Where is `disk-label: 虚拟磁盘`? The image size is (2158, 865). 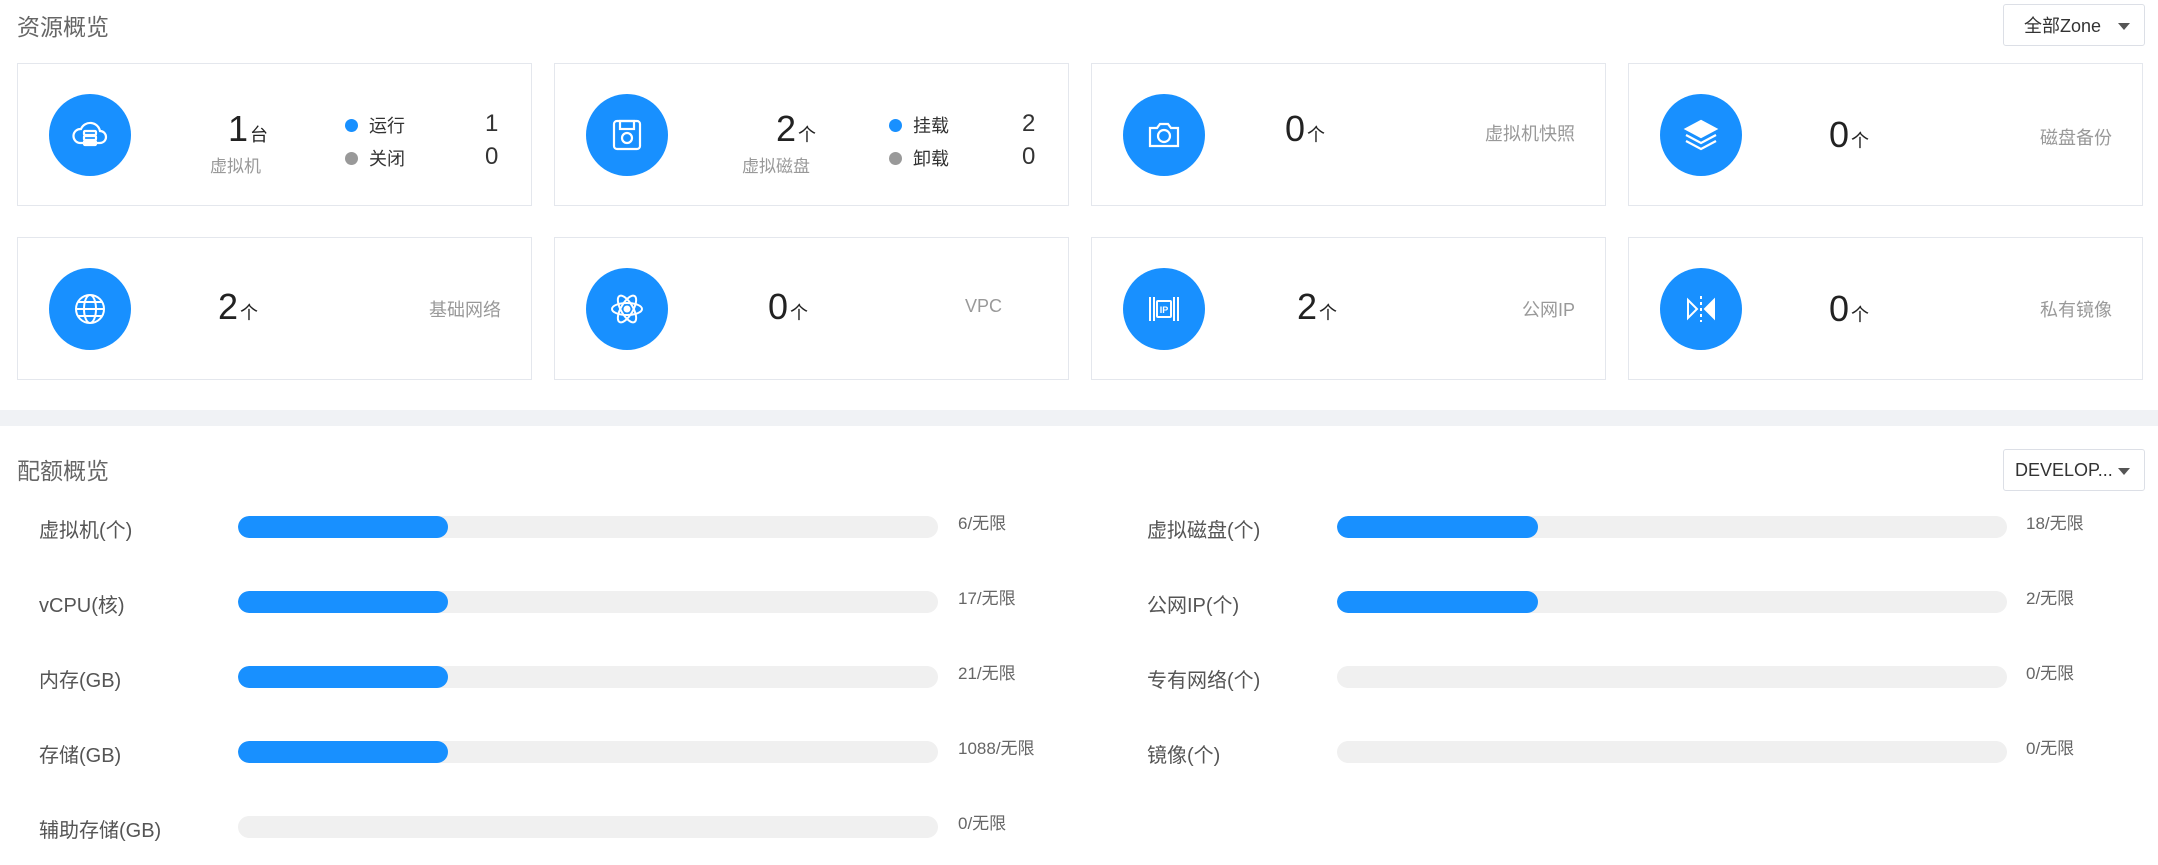
disk-label: 虚拟磁盘 is located at coordinates (776, 166).